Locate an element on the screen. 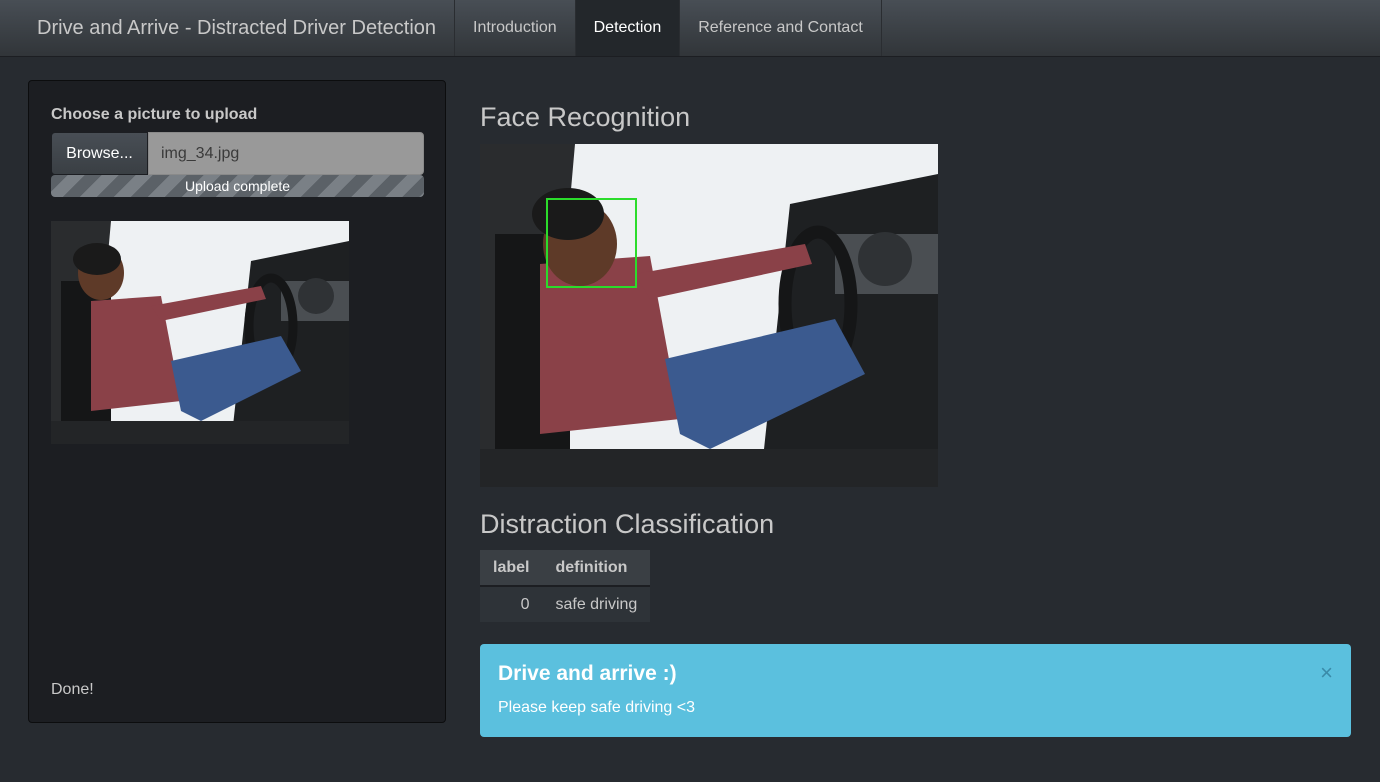  table-header-row: label definition is located at coordinates (565, 568).